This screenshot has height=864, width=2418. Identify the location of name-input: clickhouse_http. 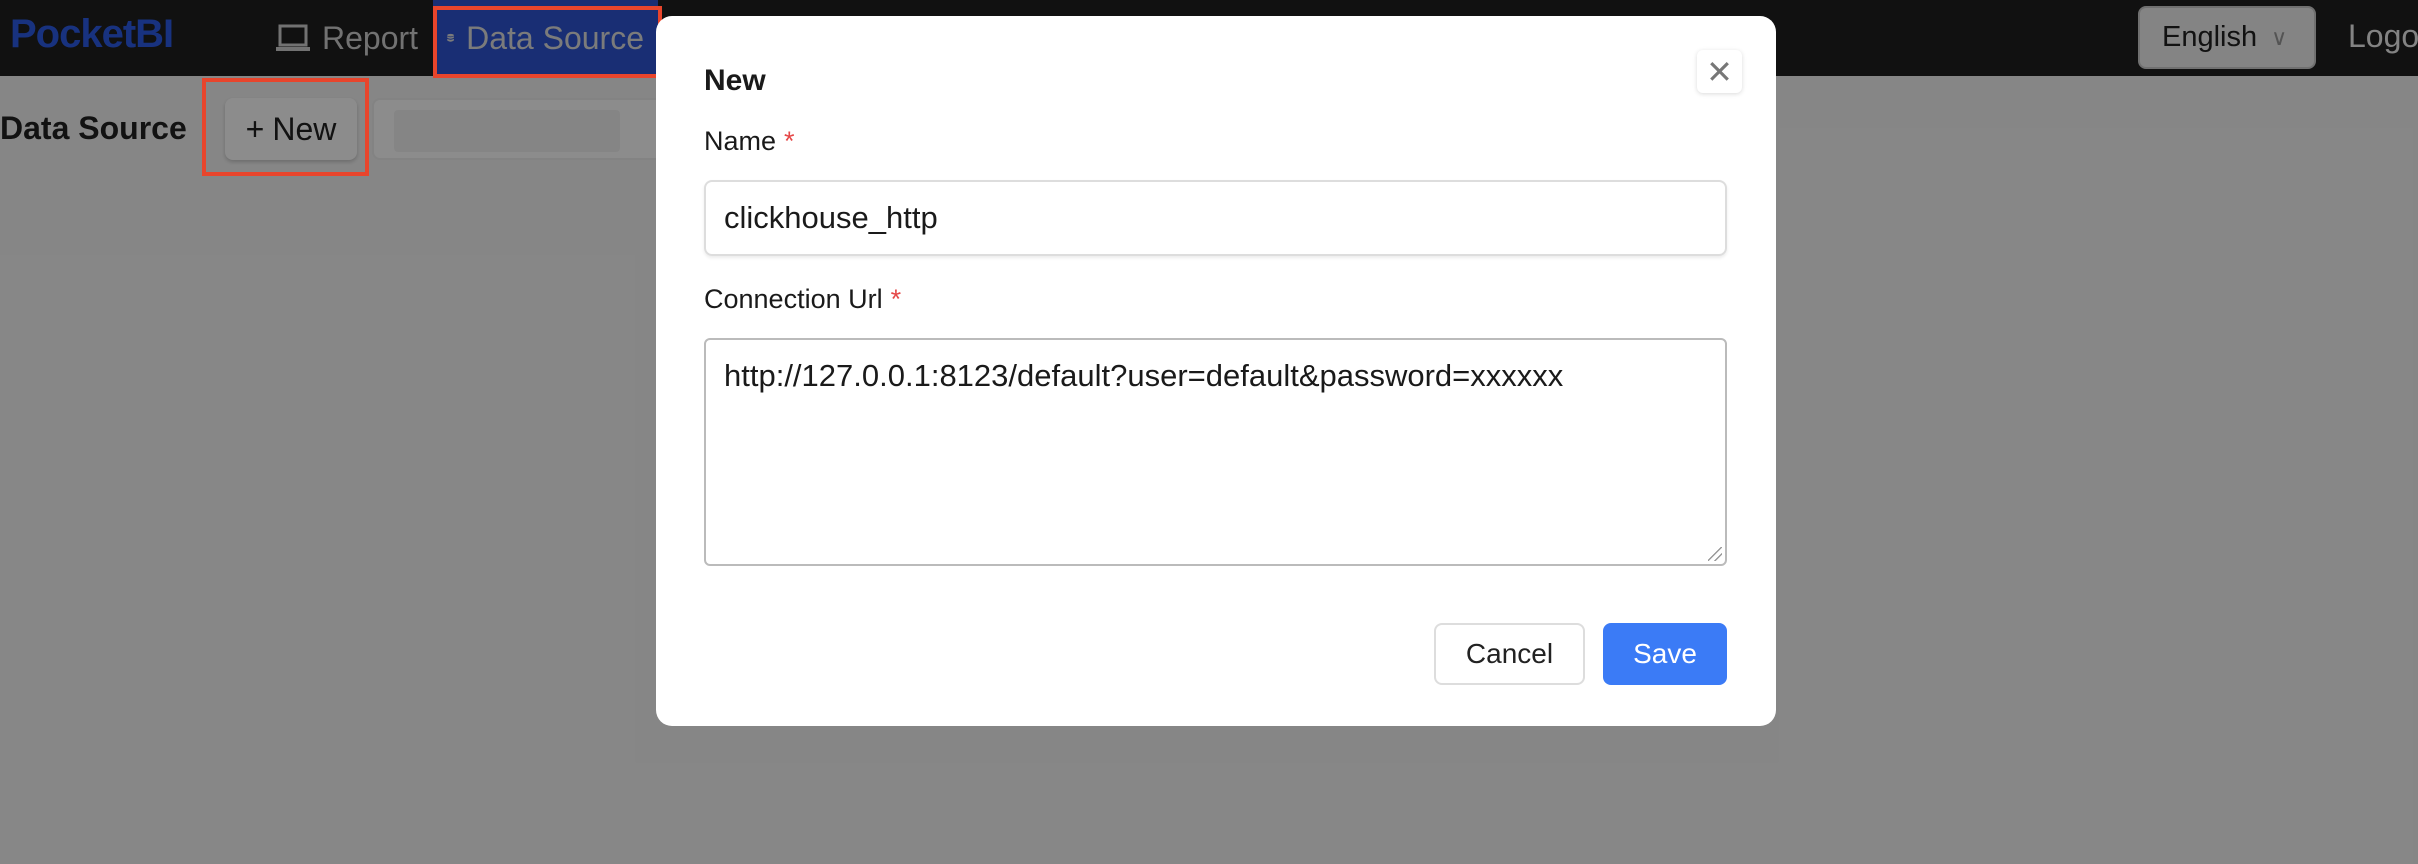
(1215, 218).